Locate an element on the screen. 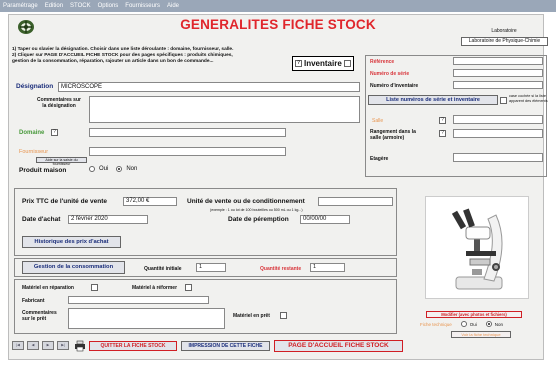  produit-maison-oui-radio is located at coordinates (92, 169).